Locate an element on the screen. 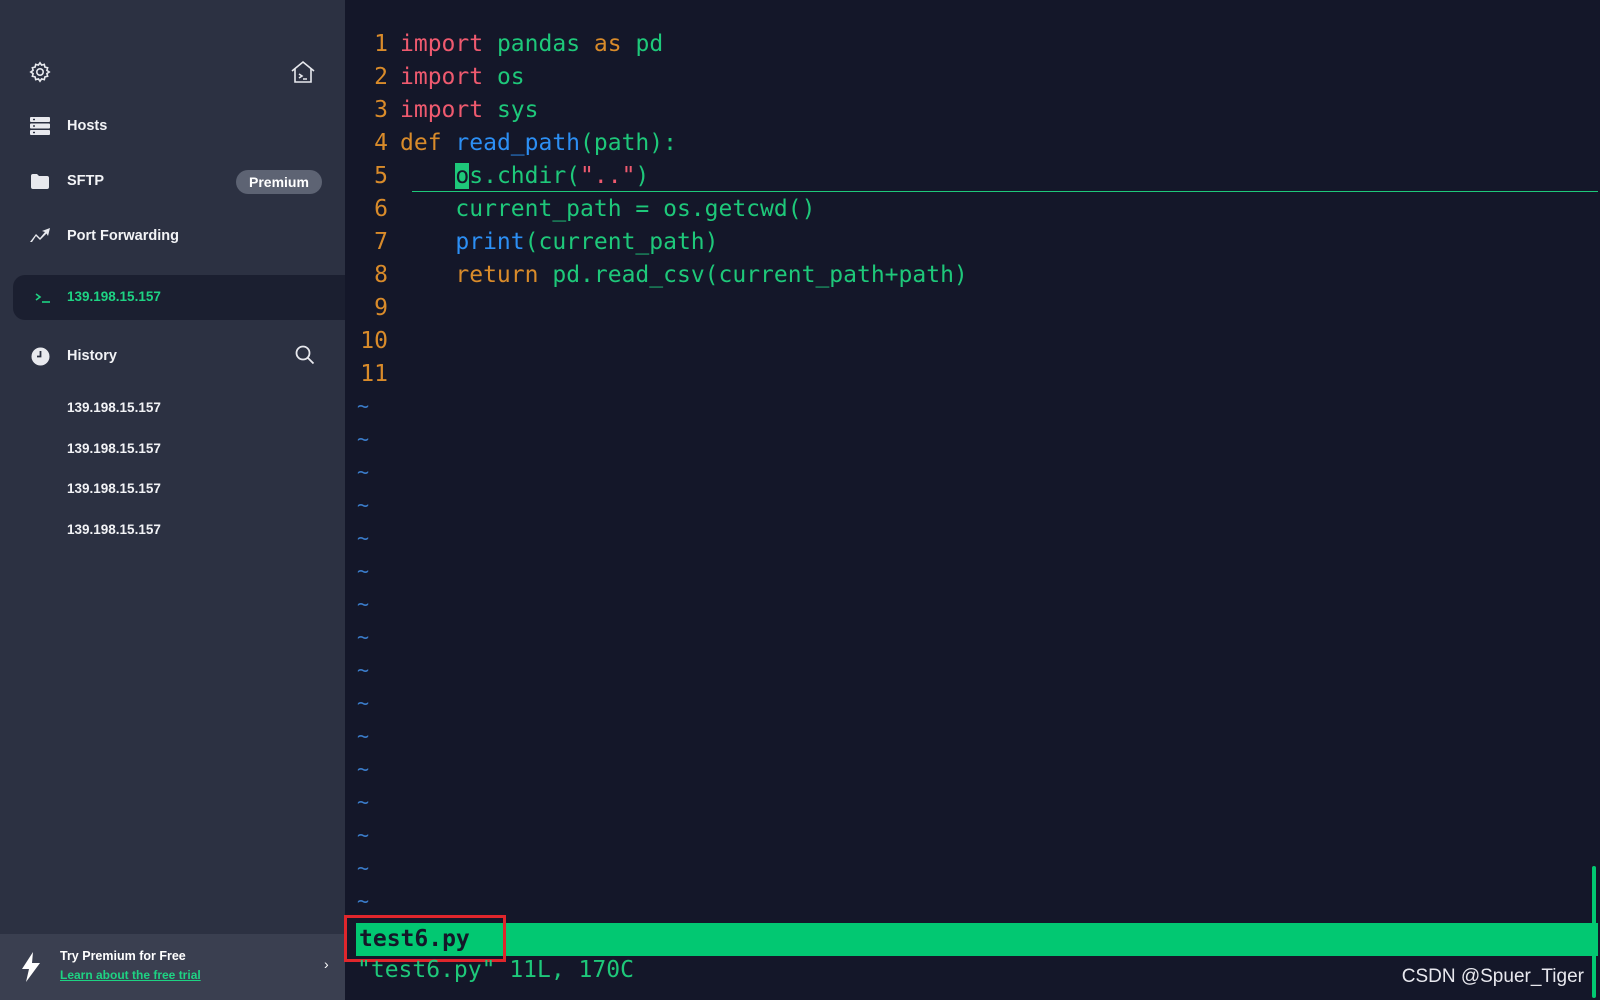 The width and height of the screenshot is (1600, 1000). code-token: os is located at coordinates (510, 77).